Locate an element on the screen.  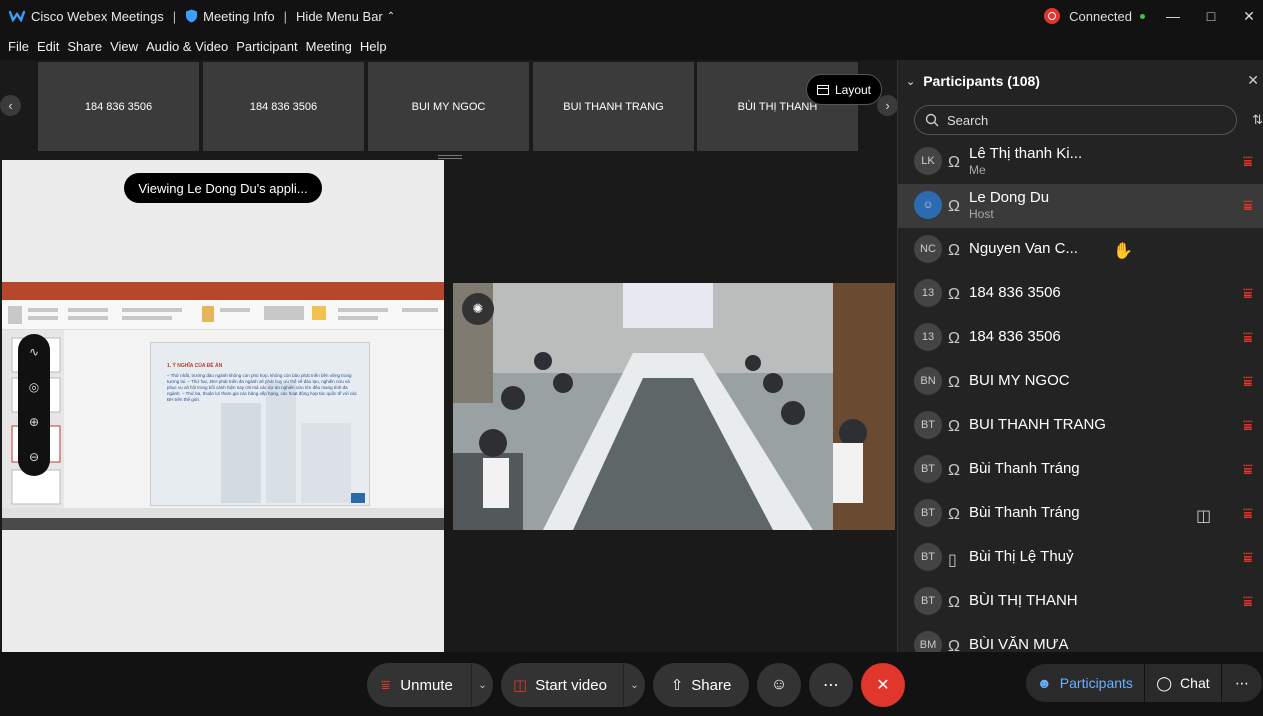
share-button: ⇧ Share is located at coordinates (701, 685).